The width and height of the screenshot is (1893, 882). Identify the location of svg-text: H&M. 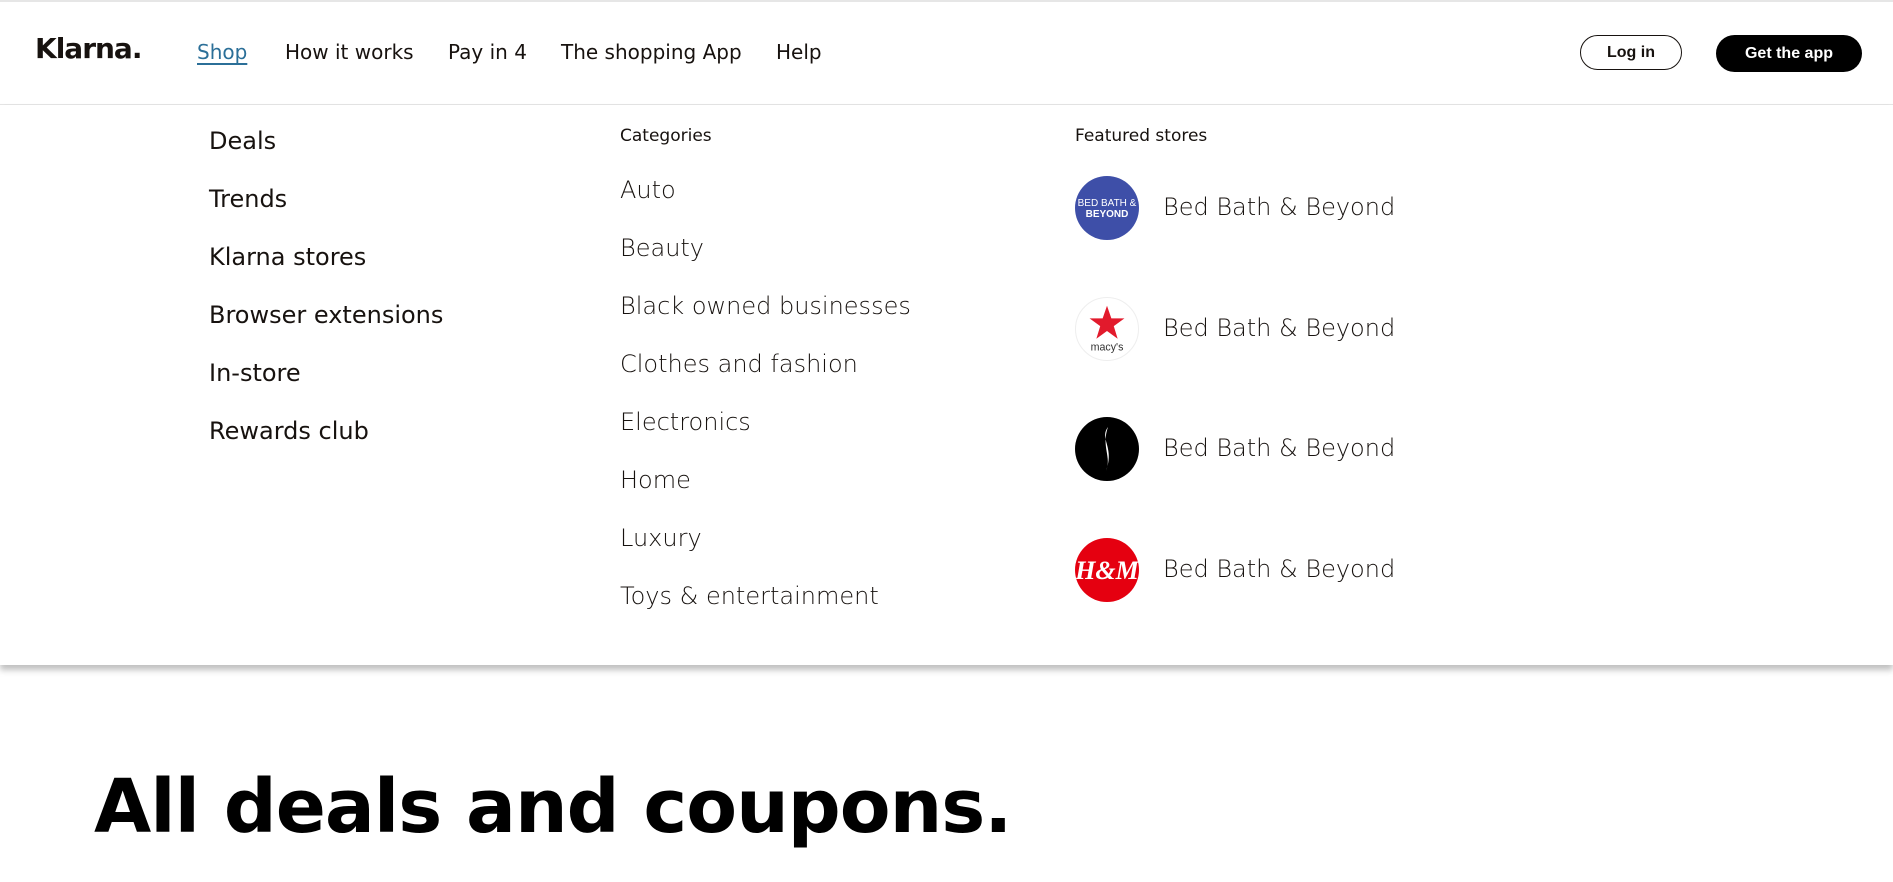
(1107, 570).